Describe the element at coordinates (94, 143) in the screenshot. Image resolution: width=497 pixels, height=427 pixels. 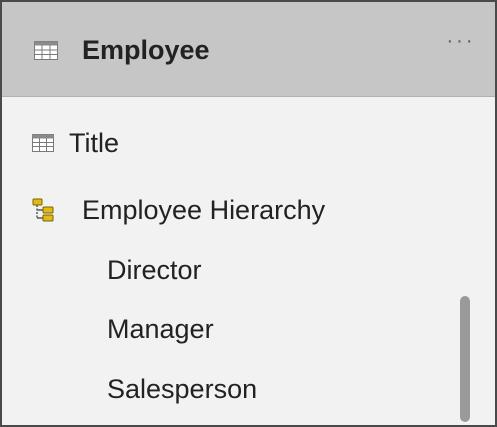
I see `field-label: Title` at that location.